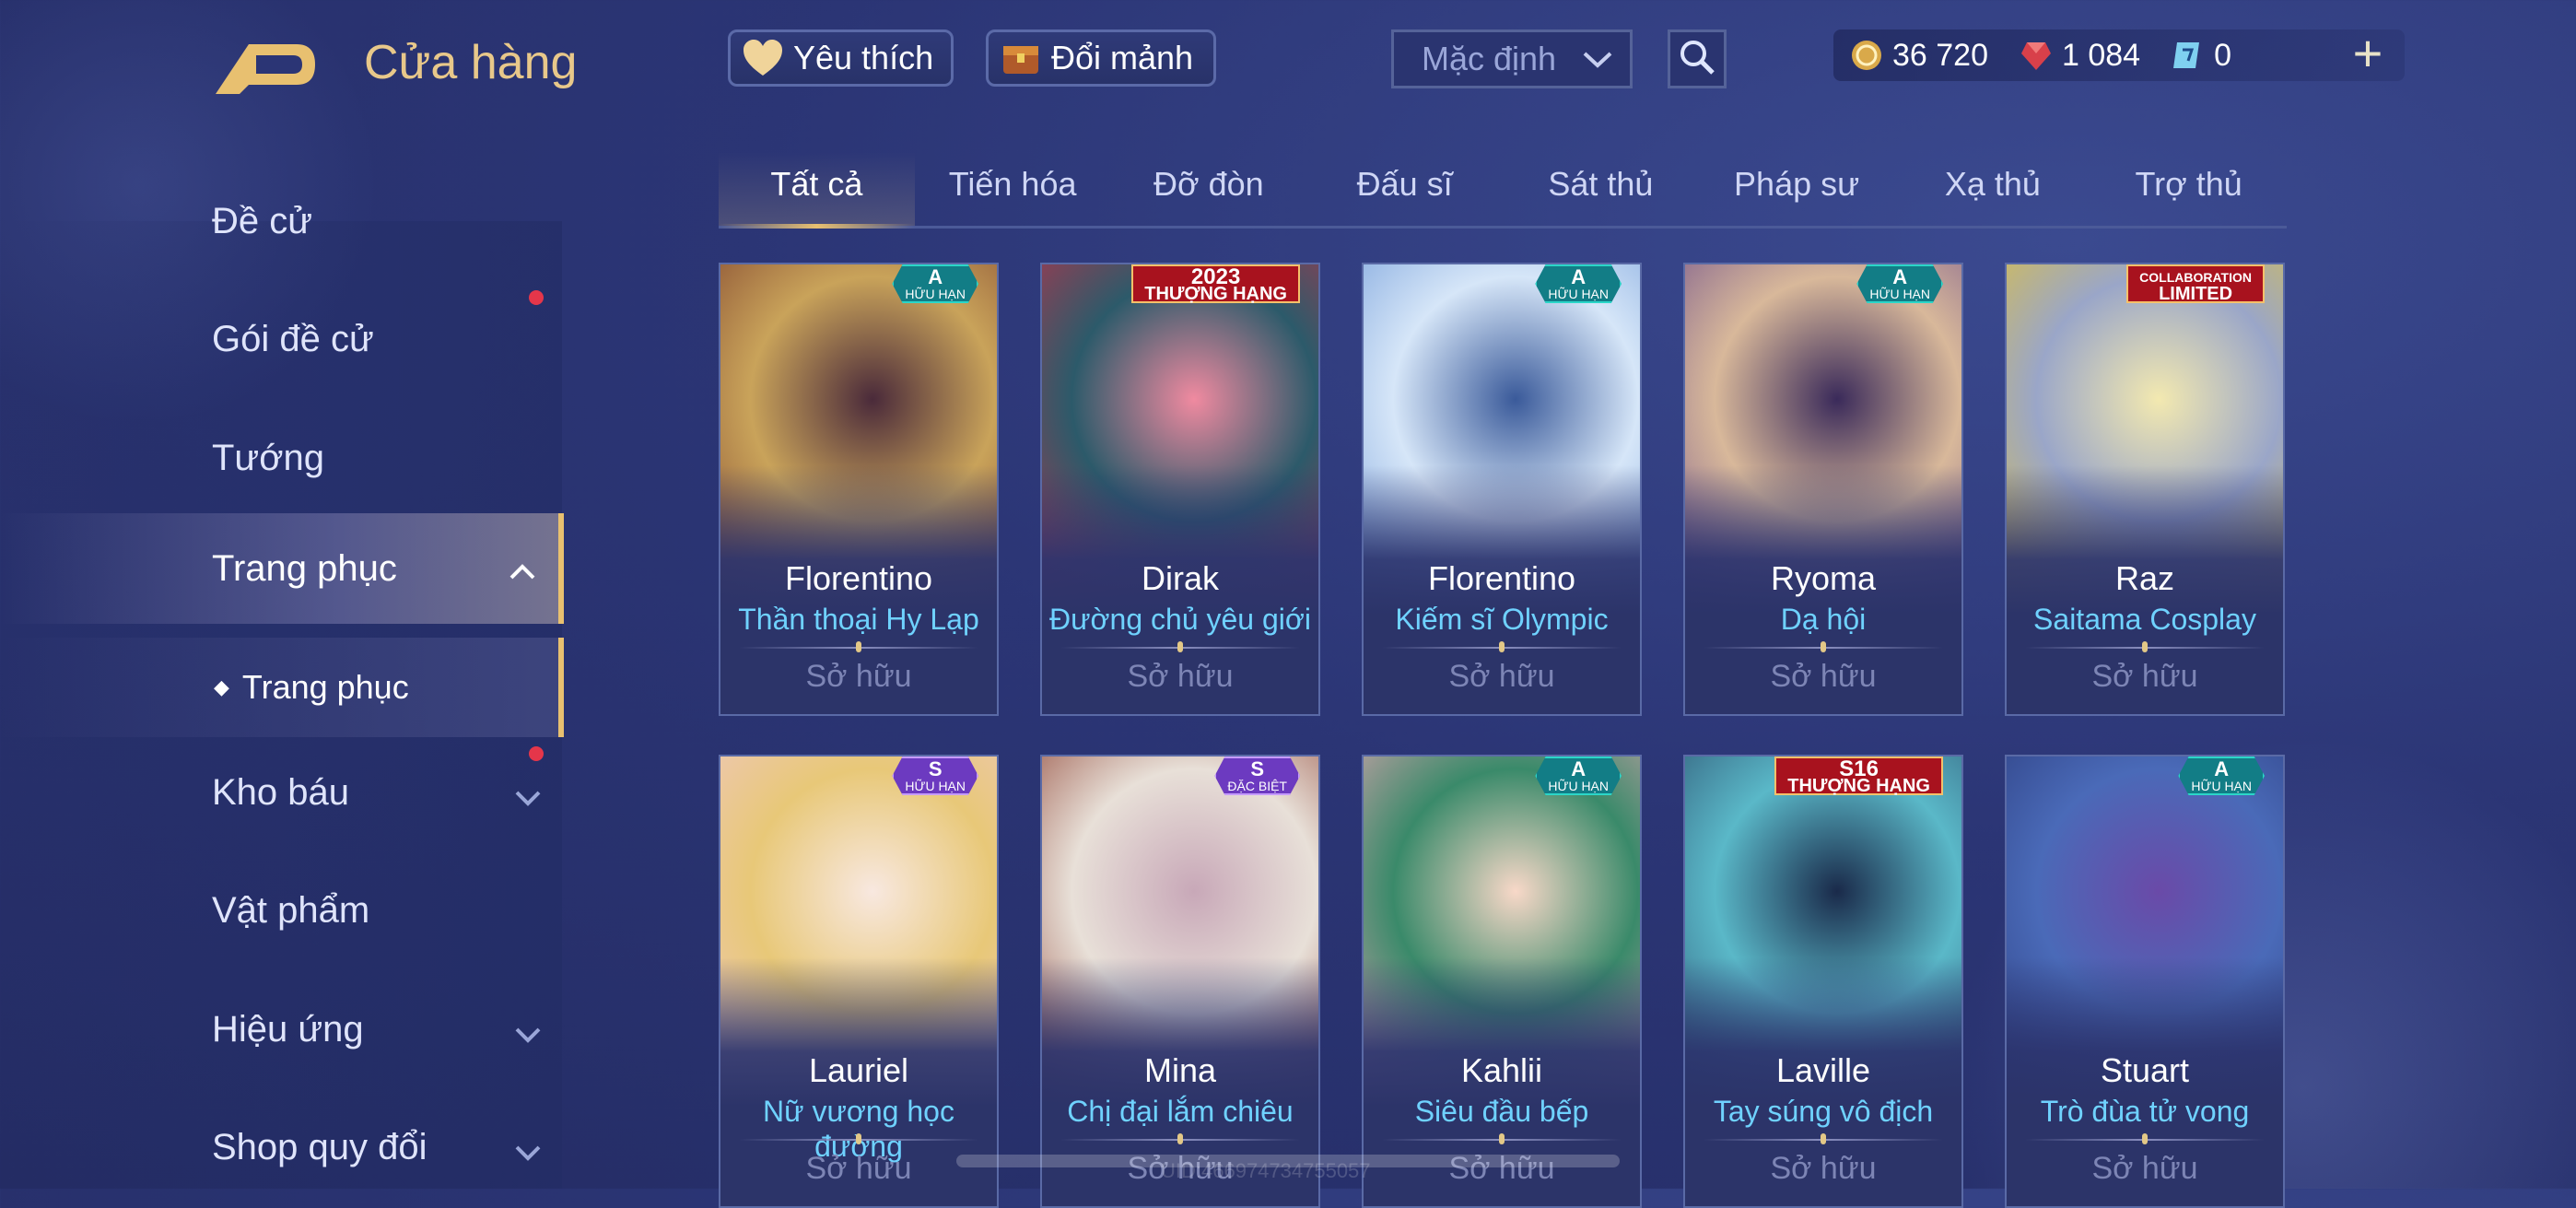  Describe the element at coordinates (2223, 55) in the screenshot. I see `voucher-amount: 0` at that location.